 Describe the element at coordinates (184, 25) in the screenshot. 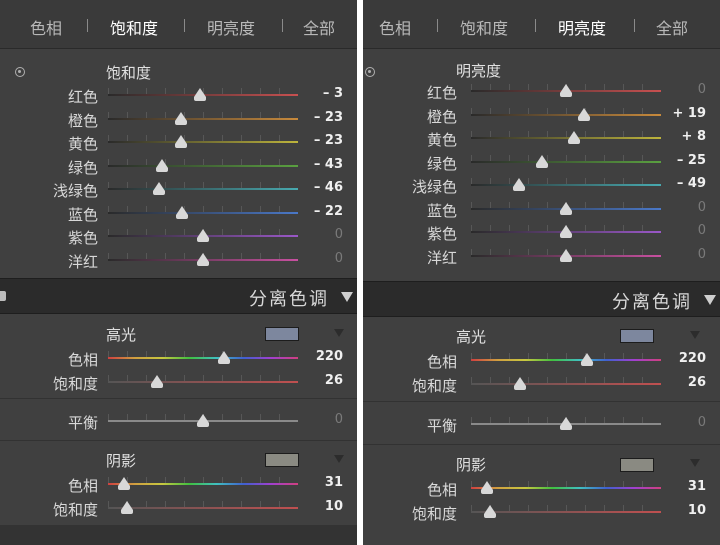

I see `tab-separator` at that location.